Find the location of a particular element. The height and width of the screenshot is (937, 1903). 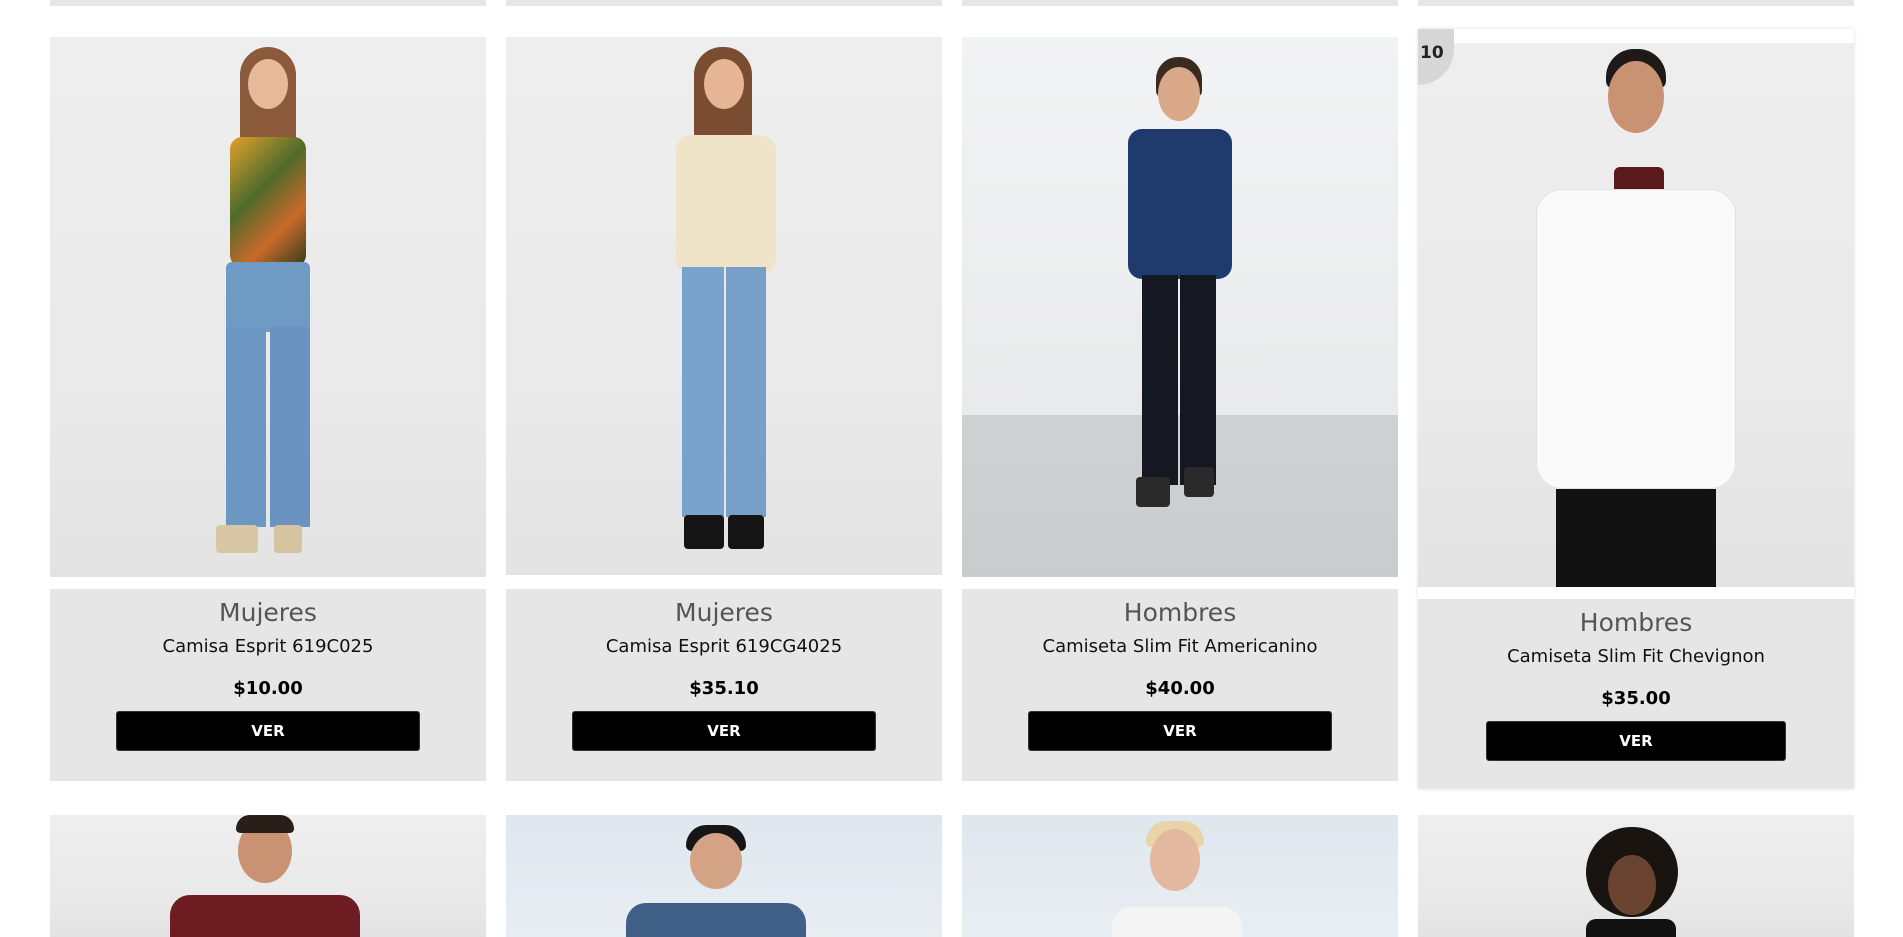

product-price: $40.00 is located at coordinates (1180, 688).